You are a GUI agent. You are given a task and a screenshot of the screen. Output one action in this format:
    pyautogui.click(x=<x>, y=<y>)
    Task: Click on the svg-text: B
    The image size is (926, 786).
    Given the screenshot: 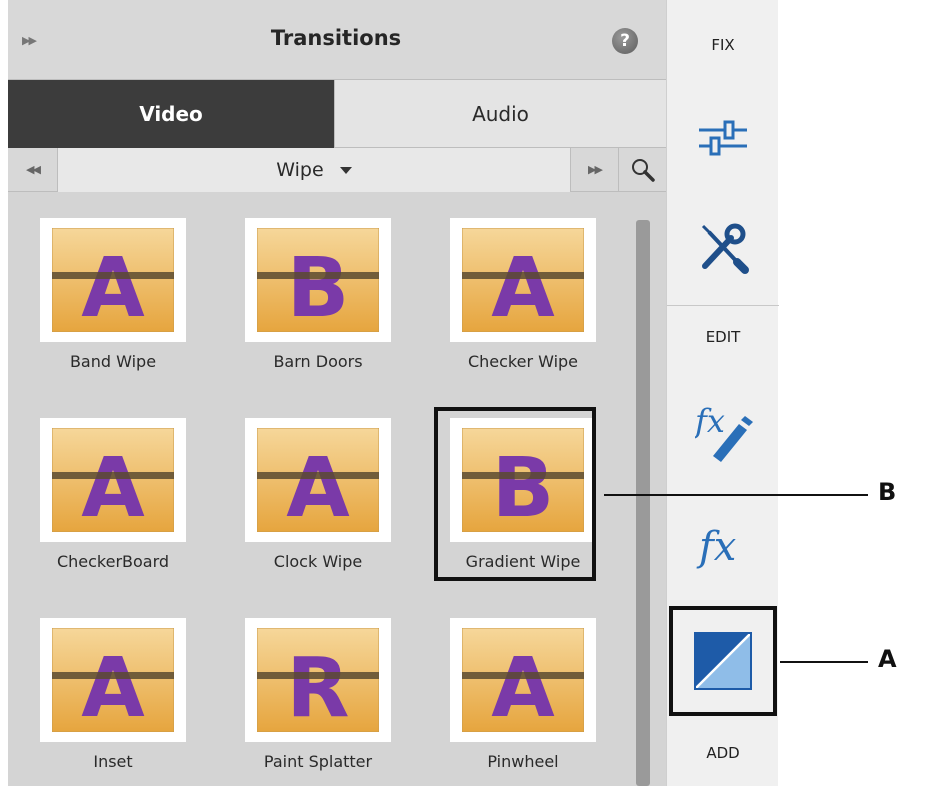 What is the action you would take?
    pyautogui.click(x=318, y=286)
    